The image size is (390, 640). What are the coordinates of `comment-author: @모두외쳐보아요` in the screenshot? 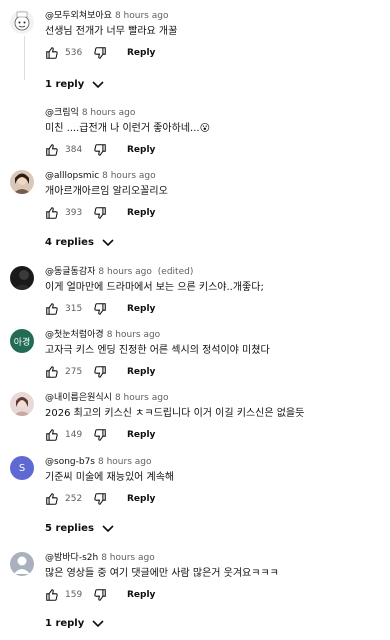 It's located at (78, 16).